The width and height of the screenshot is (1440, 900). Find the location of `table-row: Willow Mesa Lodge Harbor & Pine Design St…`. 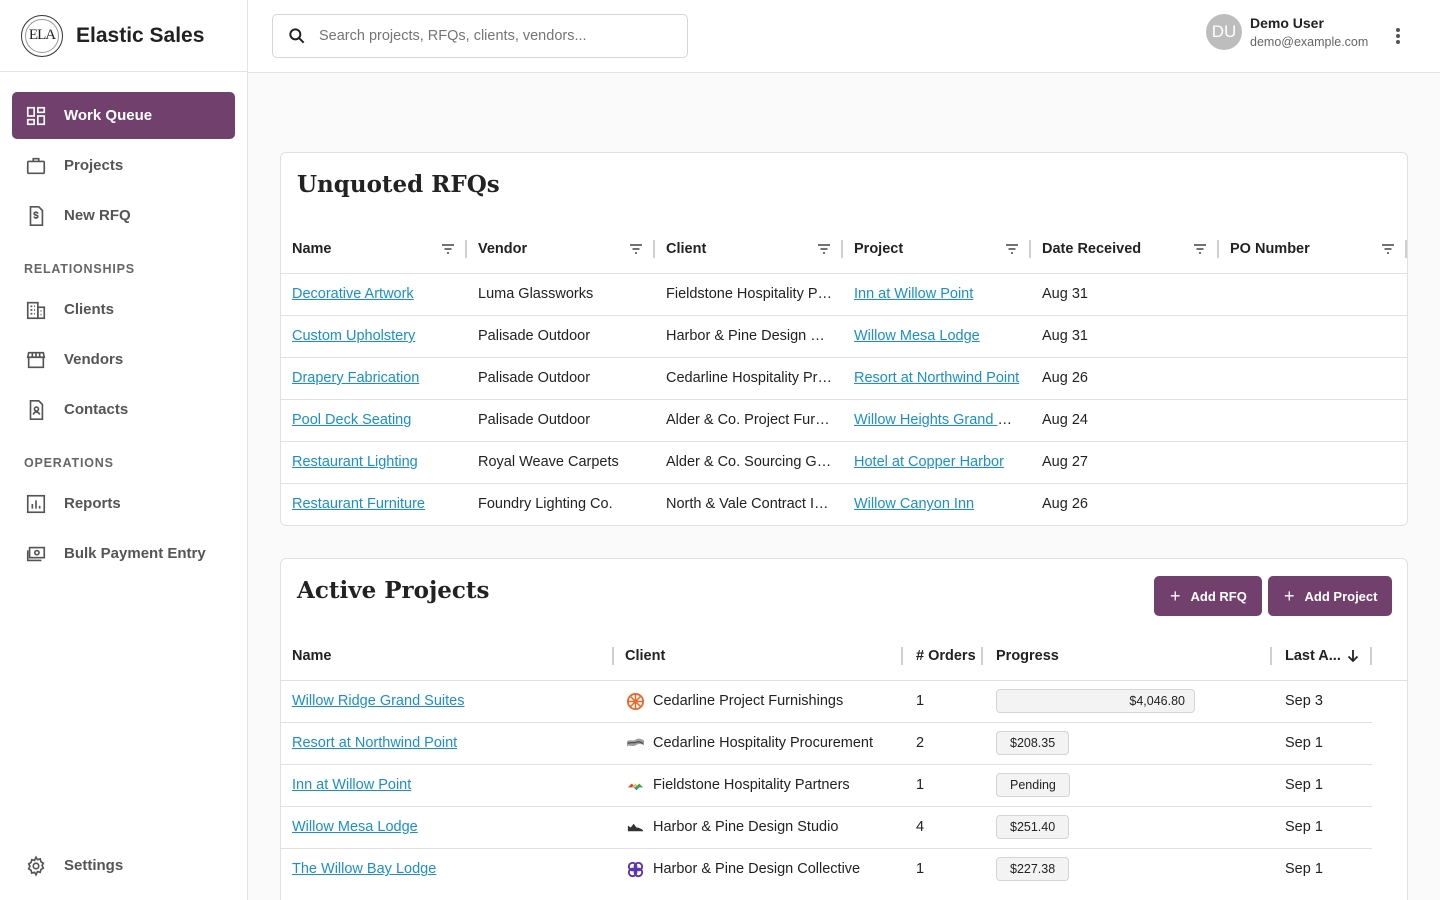

table-row: Willow Mesa Lodge Harbor & Pine Design St… is located at coordinates (844, 827).